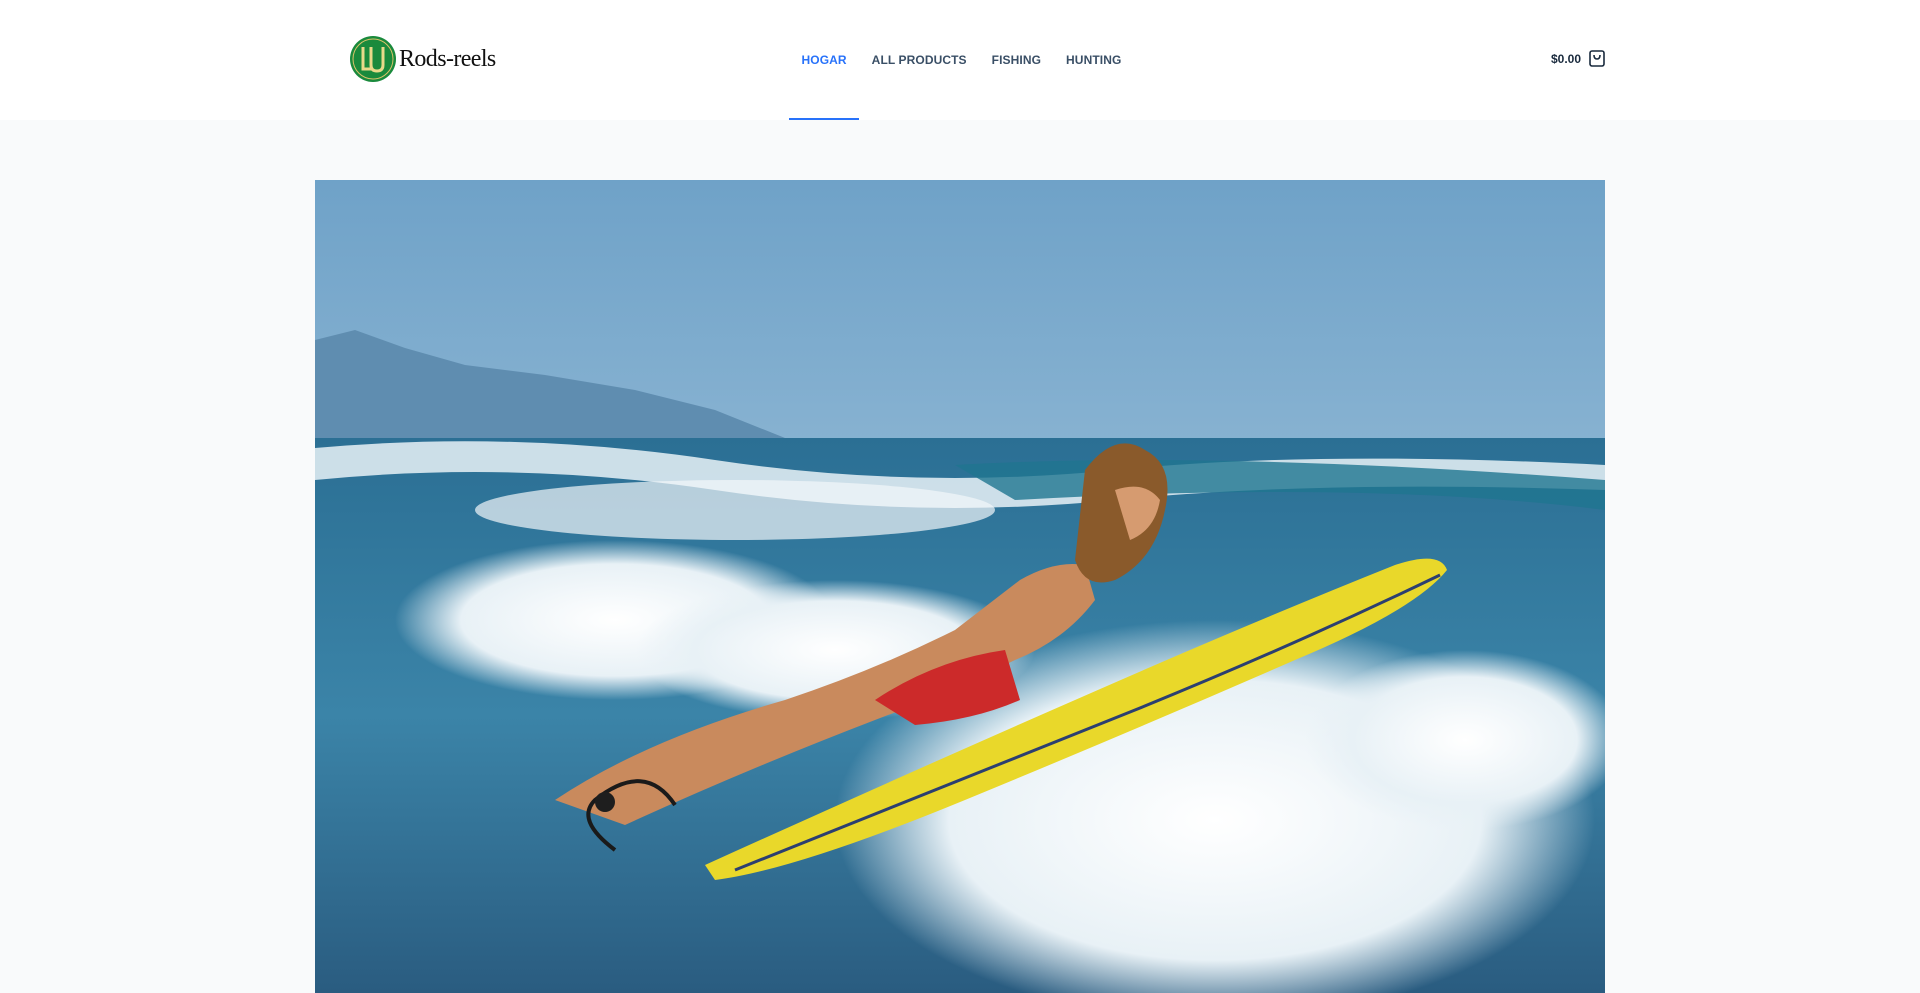 This screenshot has width=1920, height=993. I want to click on nav-item-hunting: HUNTING, so click(1094, 60).